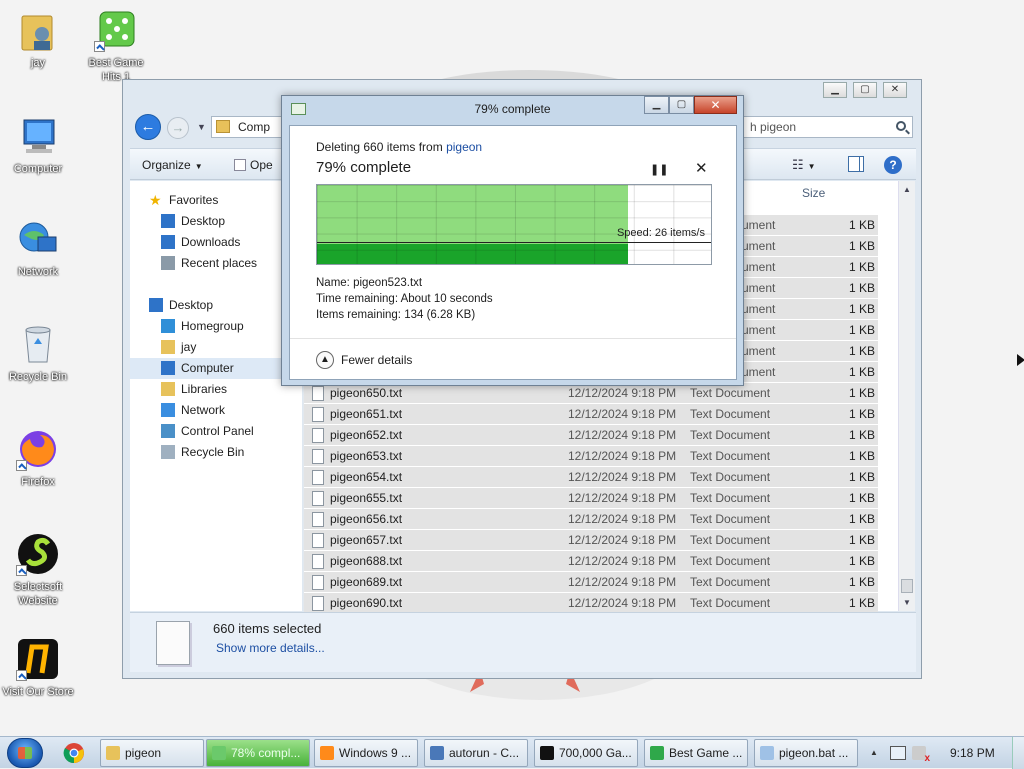 The width and height of the screenshot is (1024, 769). I want to click on fewer-details-button: Fewer details, so click(376, 360).